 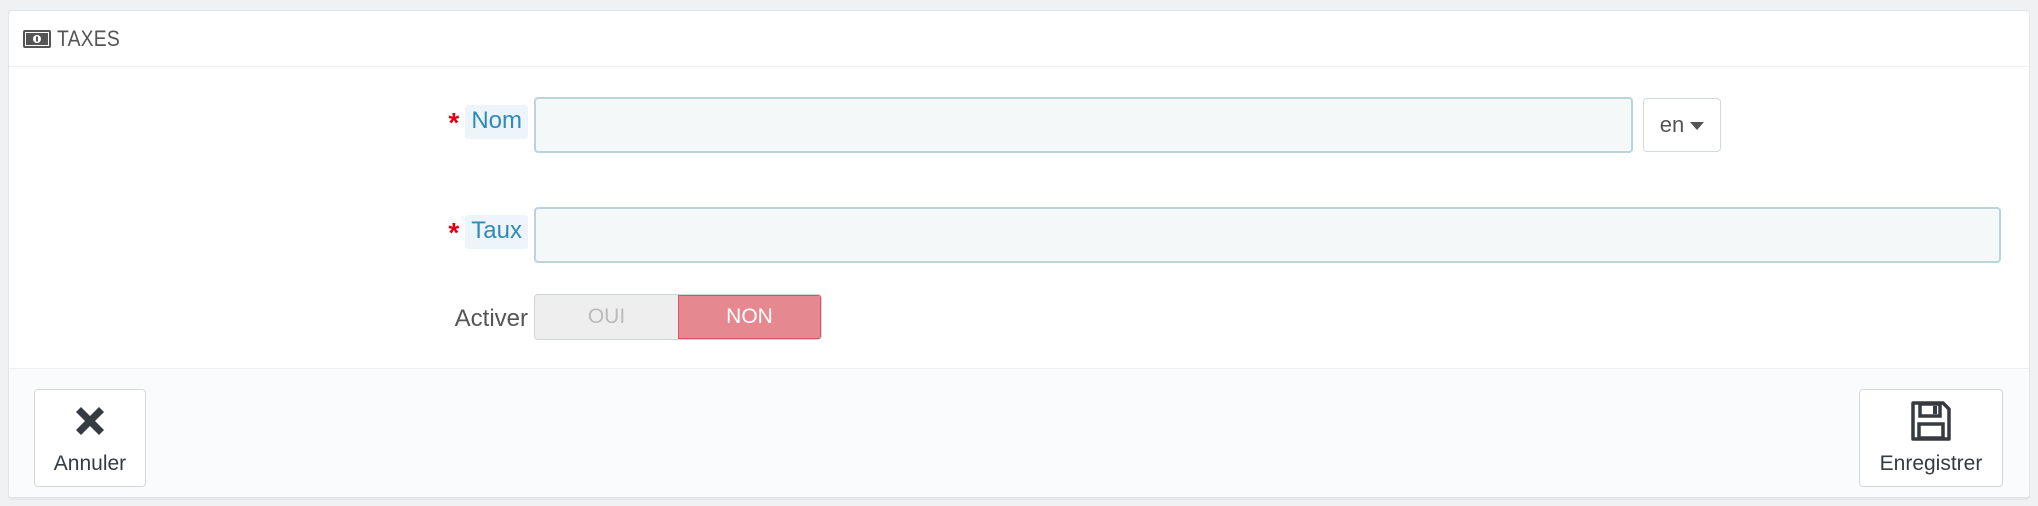 I want to click on rate-label: Taux, so click(x=496, y=232).